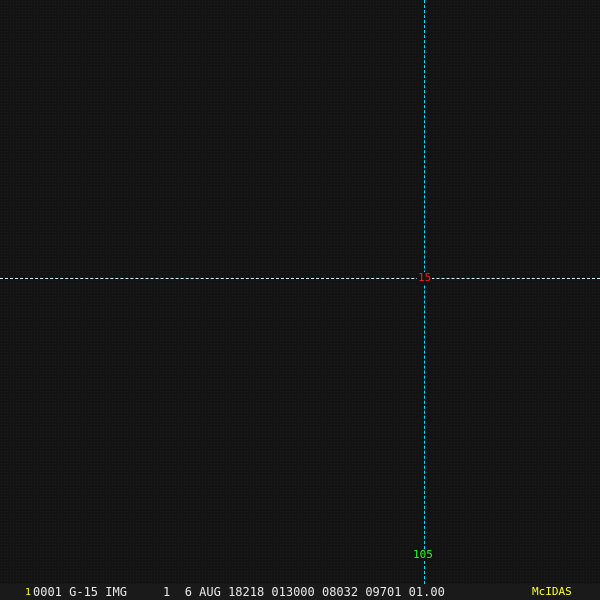 The height and width of the screenshot is (600, 600). What do you see at coordinates (552, 591) in the screenshot?
I see `mcidas-logo: McIDAS` at bounding box center [552, 591].